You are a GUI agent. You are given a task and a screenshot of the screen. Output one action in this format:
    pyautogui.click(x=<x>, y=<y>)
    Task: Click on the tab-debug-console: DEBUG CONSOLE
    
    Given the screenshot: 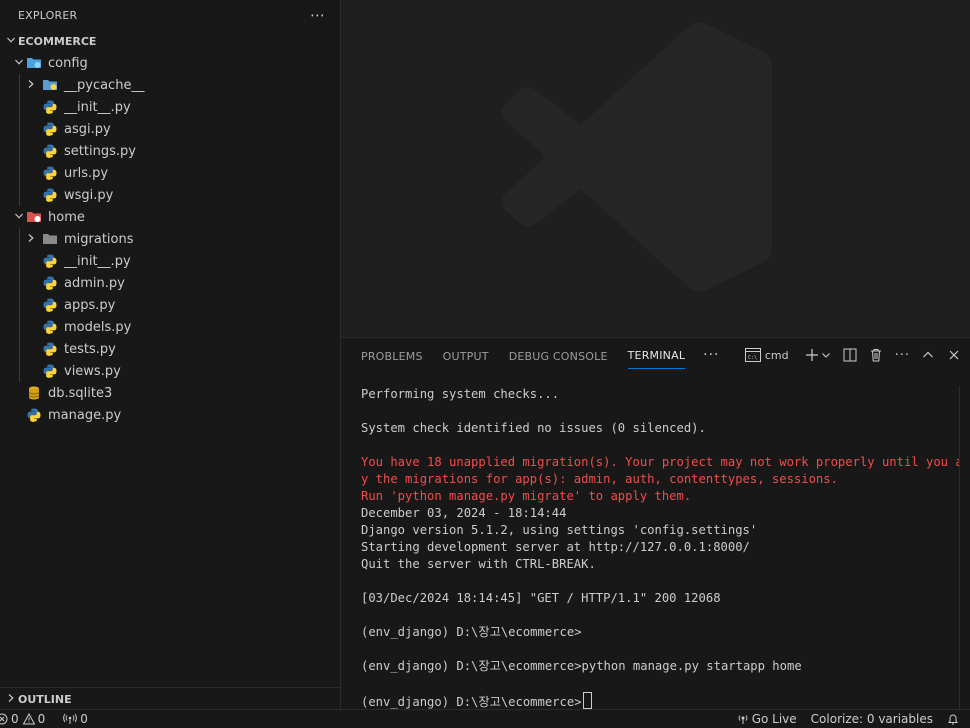 What is the action you would take?
    pyautogui.click(x=558, y=355)
    